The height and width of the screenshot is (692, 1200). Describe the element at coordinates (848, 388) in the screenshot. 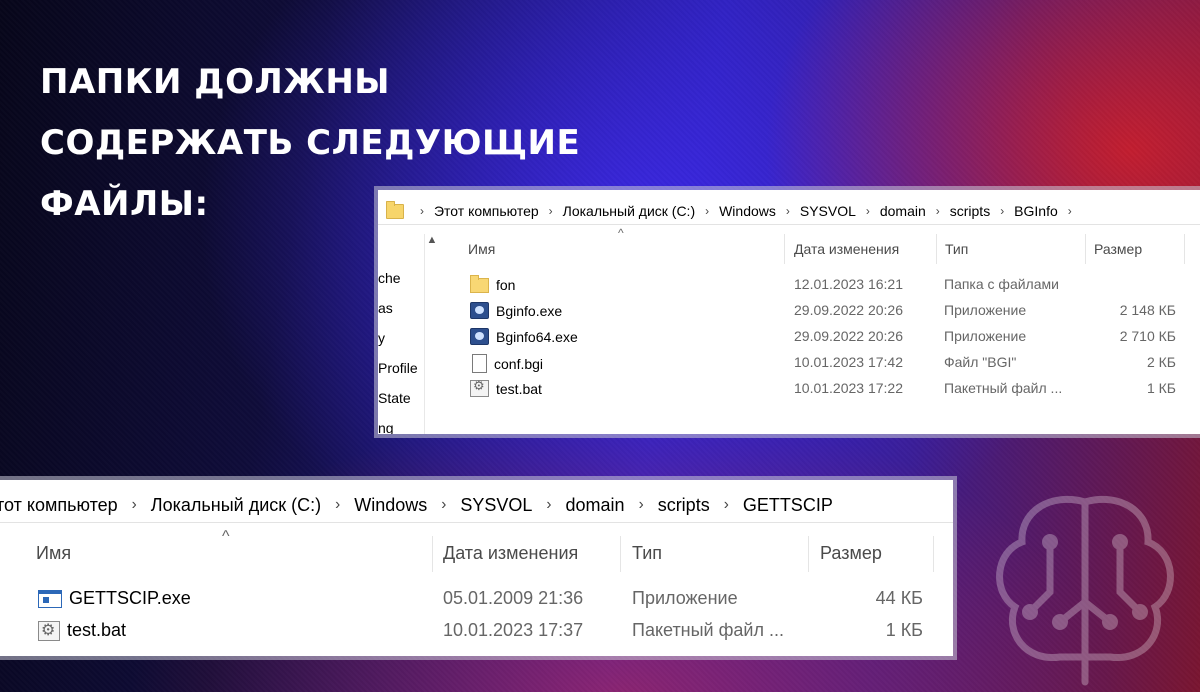

I see `file-date: 10.01.2023 17:22` at that location.